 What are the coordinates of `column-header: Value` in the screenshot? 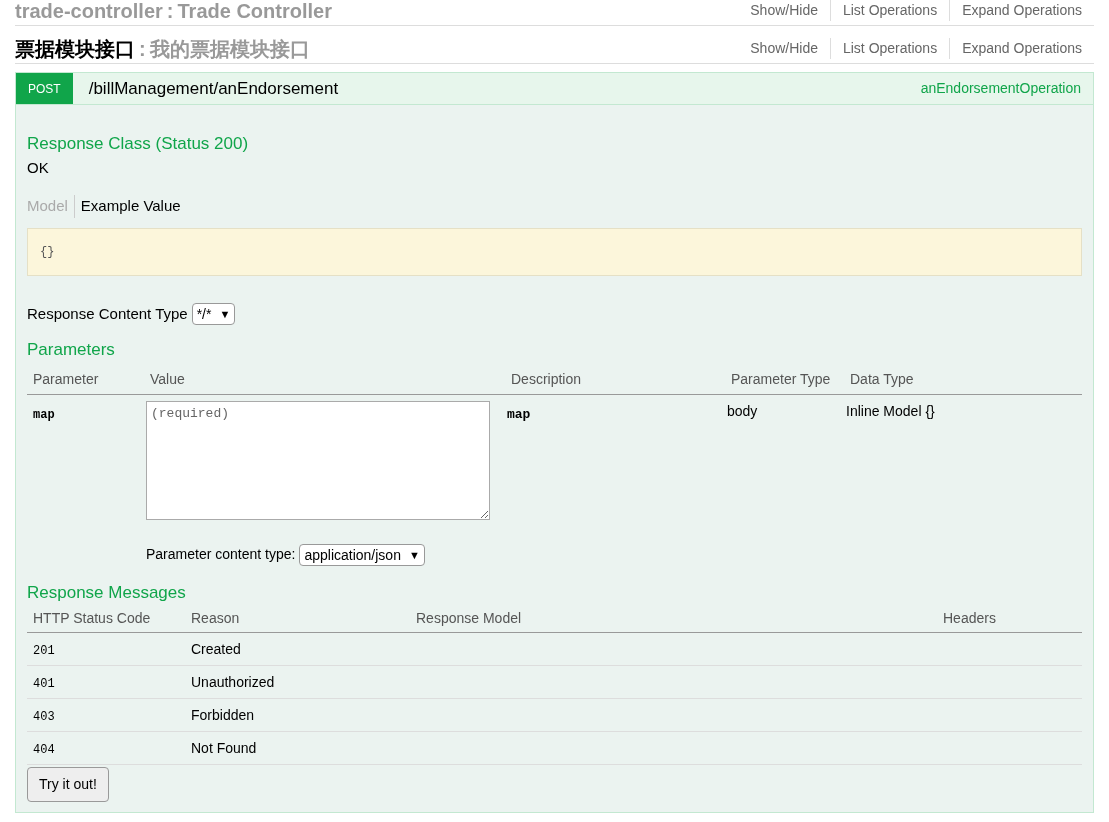 It's located at (324, 379).